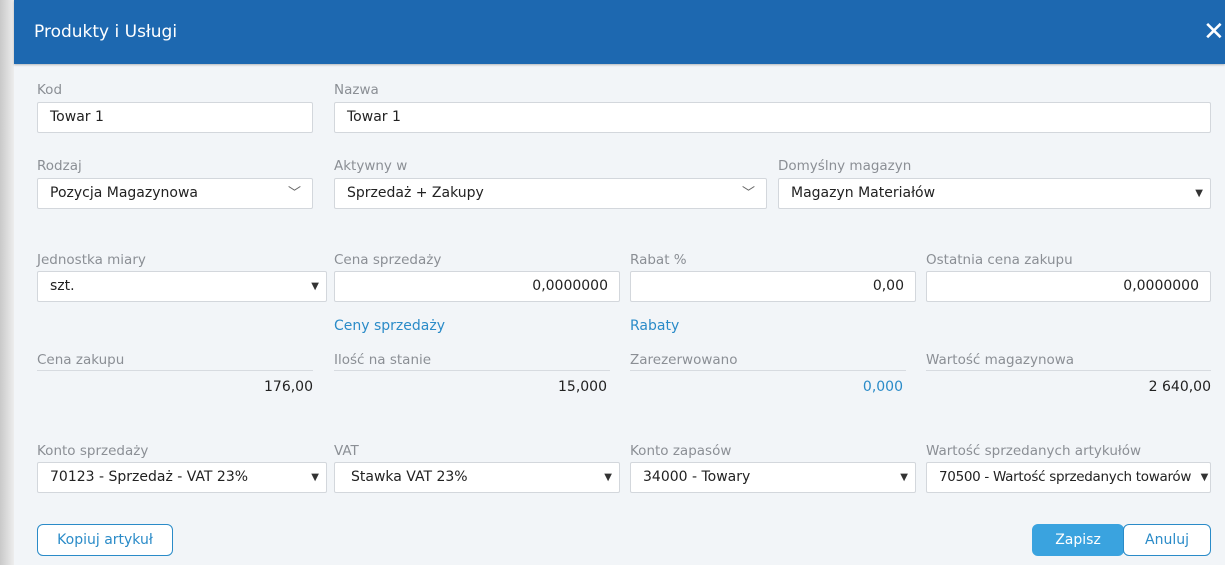  I want to click on rodzaj-label: Rodzaj, so click(59, 166).